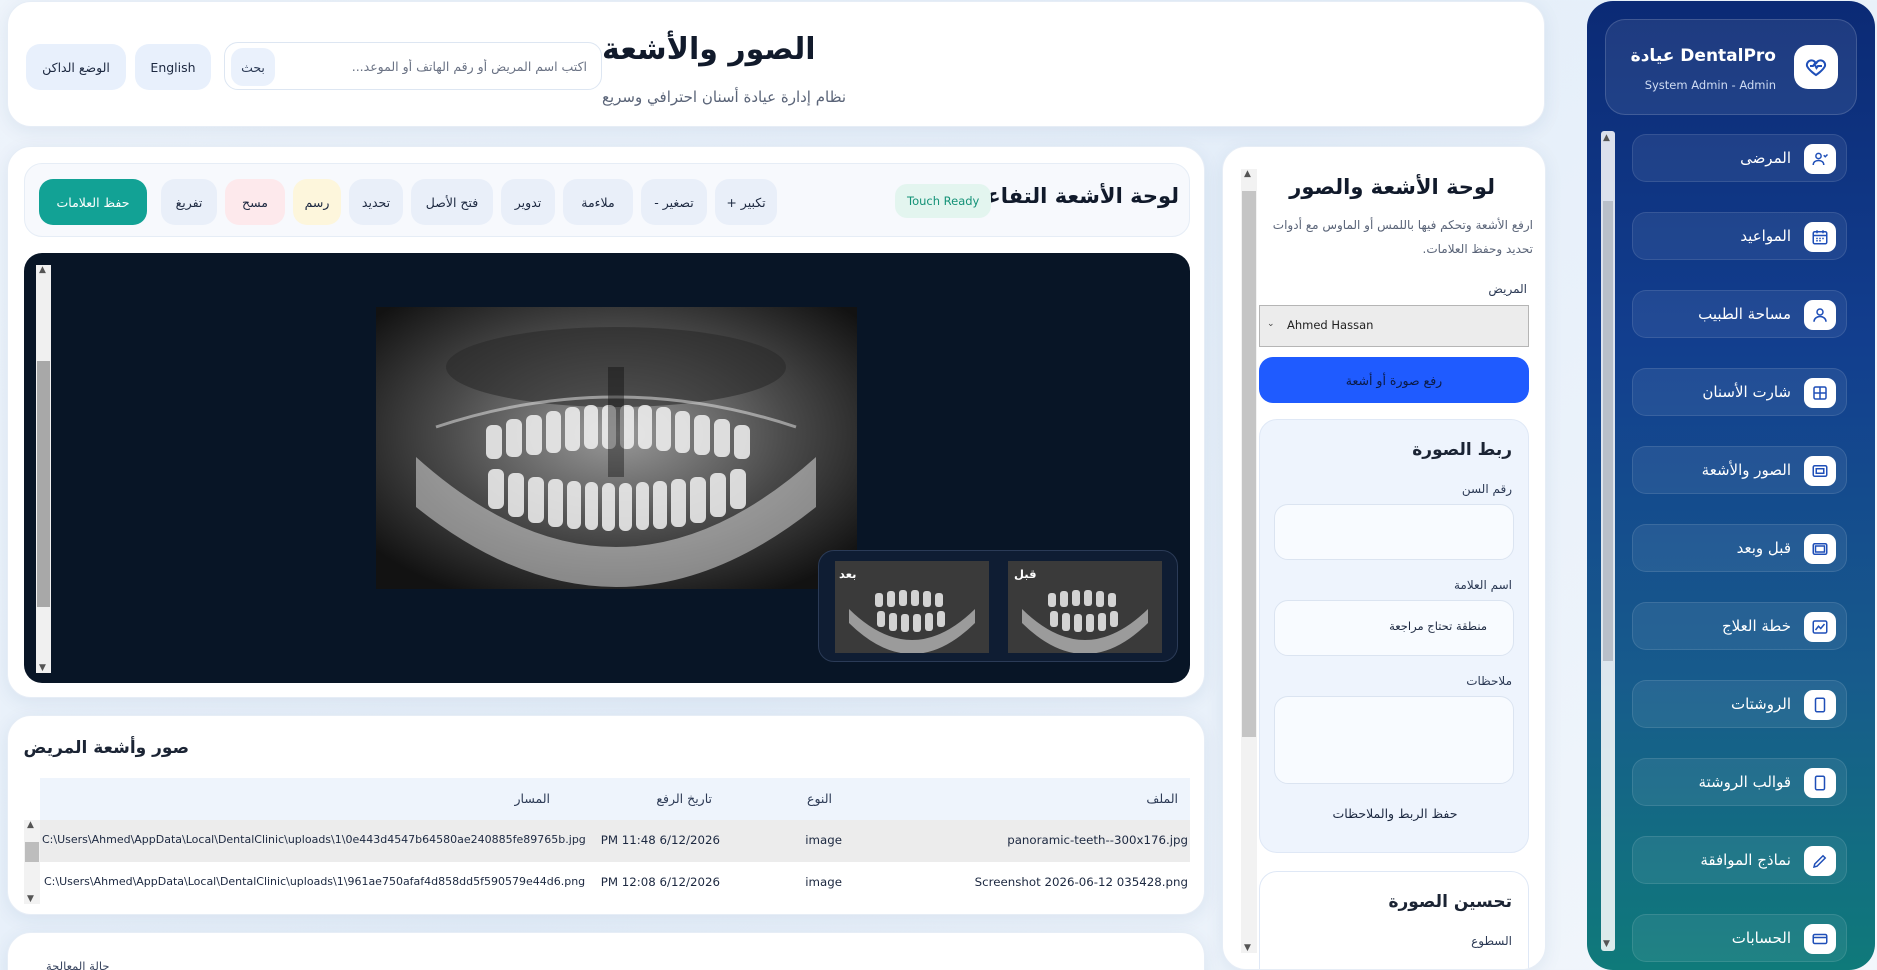  I want to click on sidebar-item-label: شارت الأسنان, so click(1746, 392).